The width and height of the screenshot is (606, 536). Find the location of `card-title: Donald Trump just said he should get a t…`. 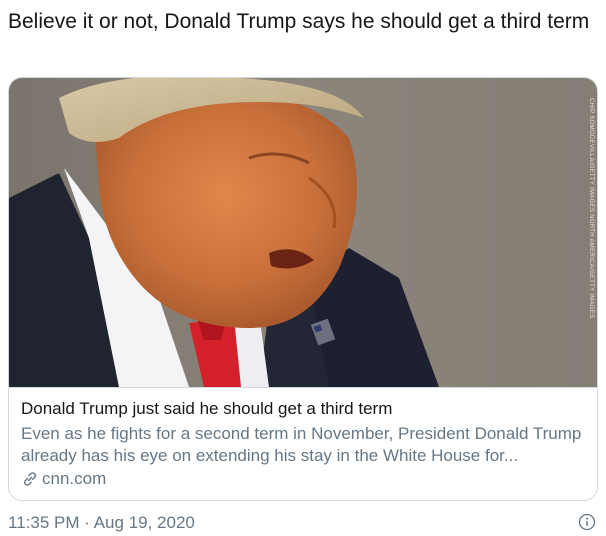

card-title: Donald Trump just said he should get a t… is located at coordinates (303, 409).